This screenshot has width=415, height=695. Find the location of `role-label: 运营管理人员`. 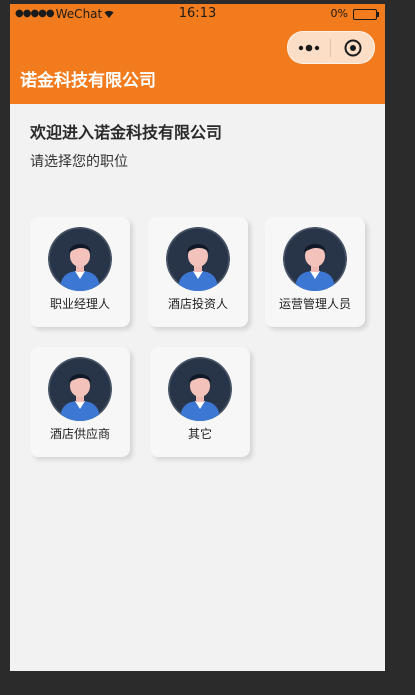

role-label: 运营管理人员 is located at coordinates (314, 304).